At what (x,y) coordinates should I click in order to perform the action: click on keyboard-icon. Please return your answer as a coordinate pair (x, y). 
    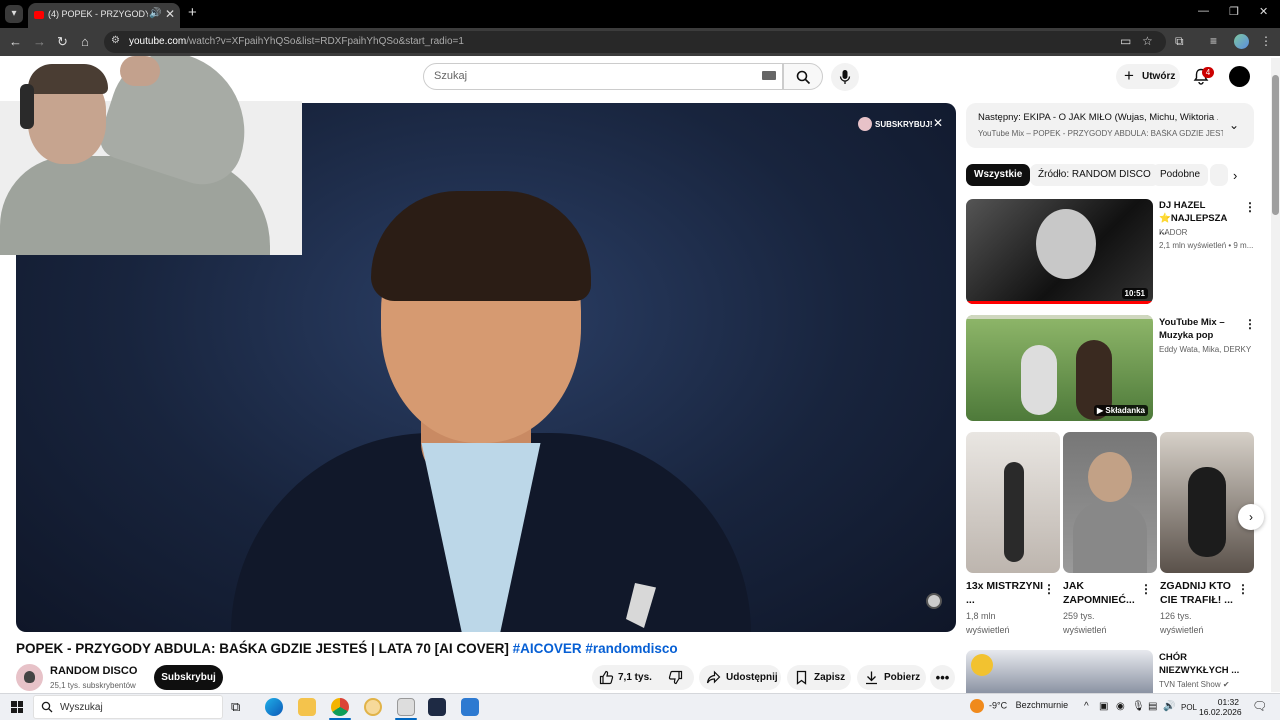
    Looking at the image, I should click on (769, 75).